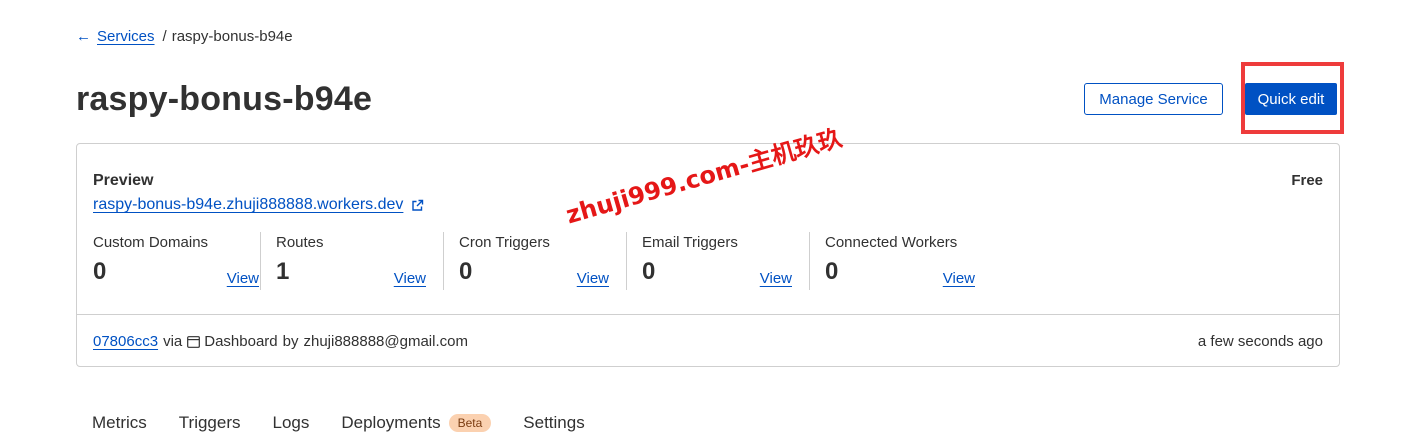 The height and width of the screenshot is (436, 1416). Describe the element at coordinates (283, 271) in the screenshot. I see `stat-value: 1` at that location.